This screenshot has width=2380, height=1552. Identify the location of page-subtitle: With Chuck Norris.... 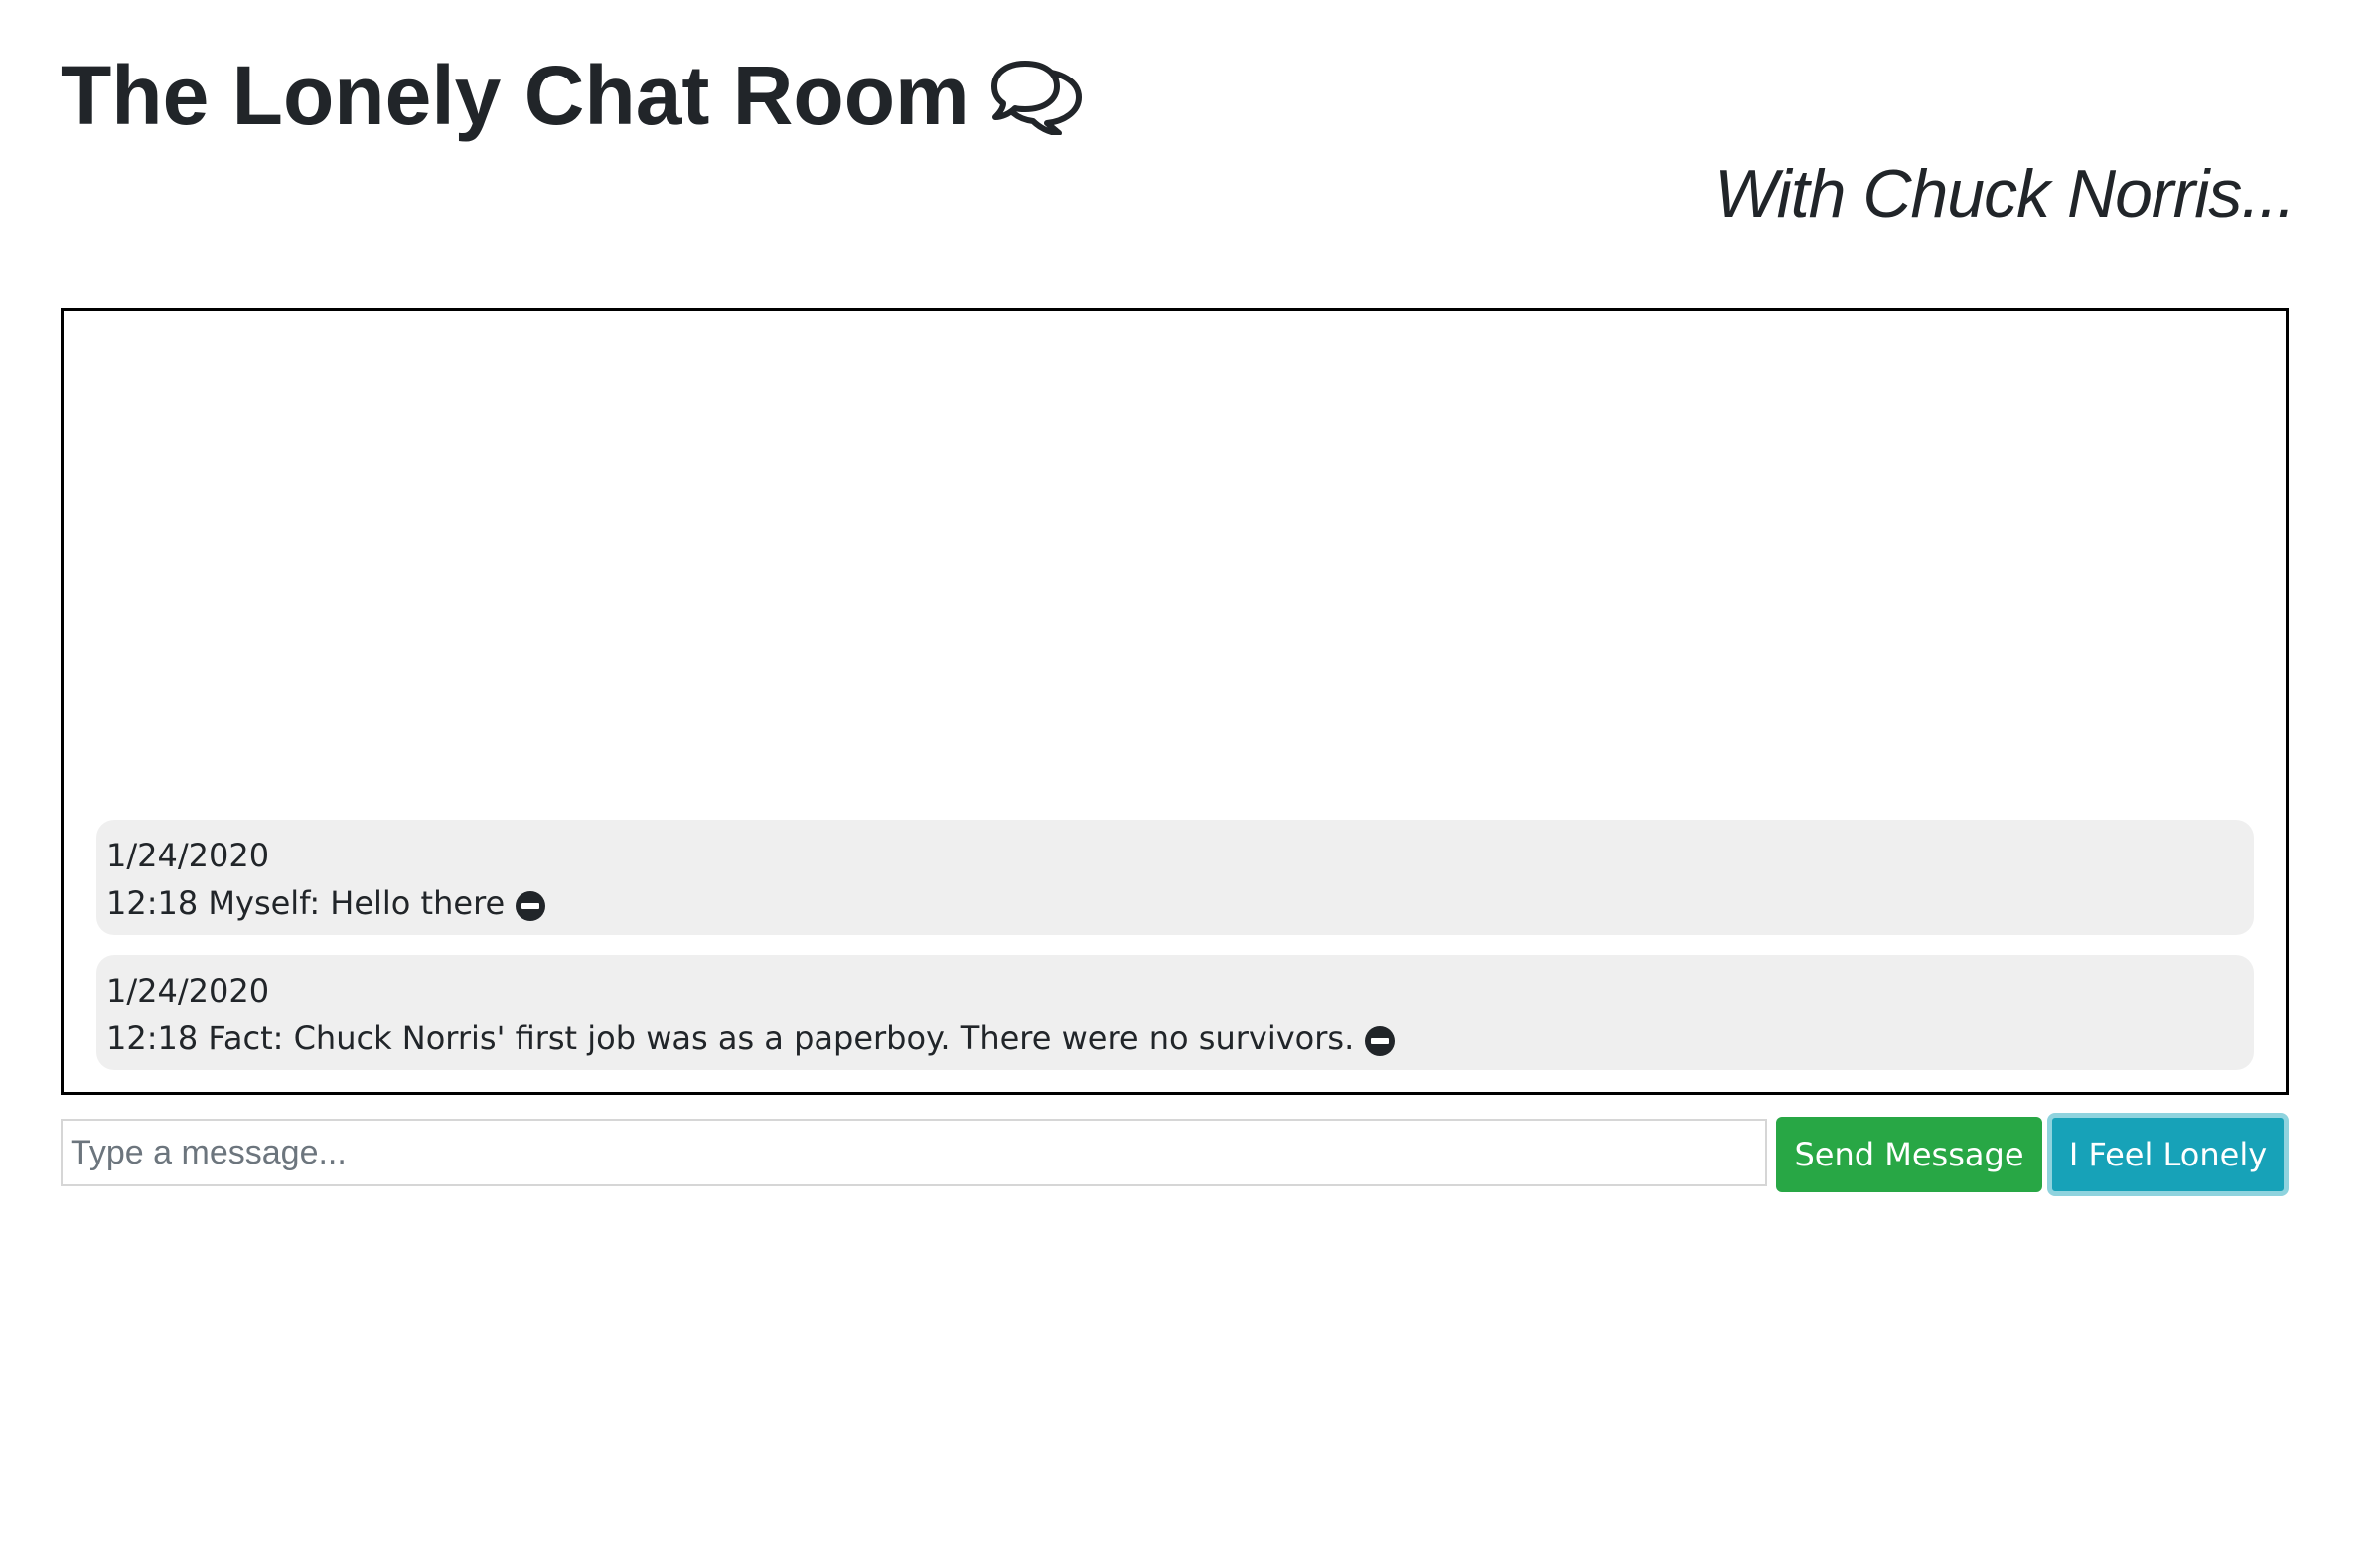
(2005, 194).